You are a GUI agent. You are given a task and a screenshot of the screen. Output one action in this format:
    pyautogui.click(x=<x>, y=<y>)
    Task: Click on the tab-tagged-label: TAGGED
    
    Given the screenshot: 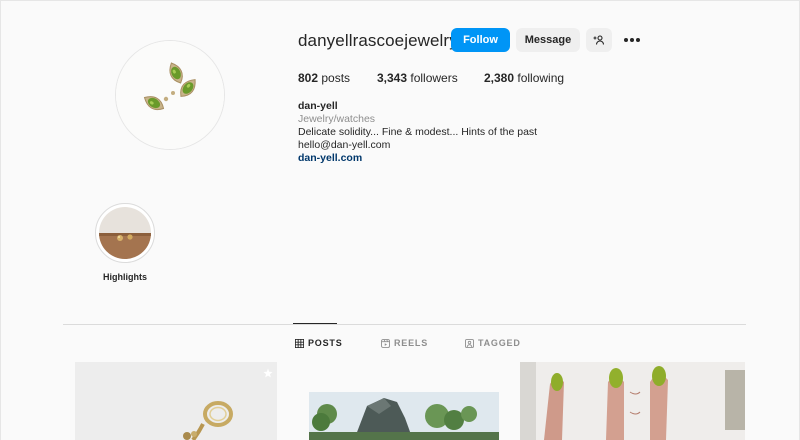 What is the action you would take?
    pyautogui.click(x=499, y=343)
    